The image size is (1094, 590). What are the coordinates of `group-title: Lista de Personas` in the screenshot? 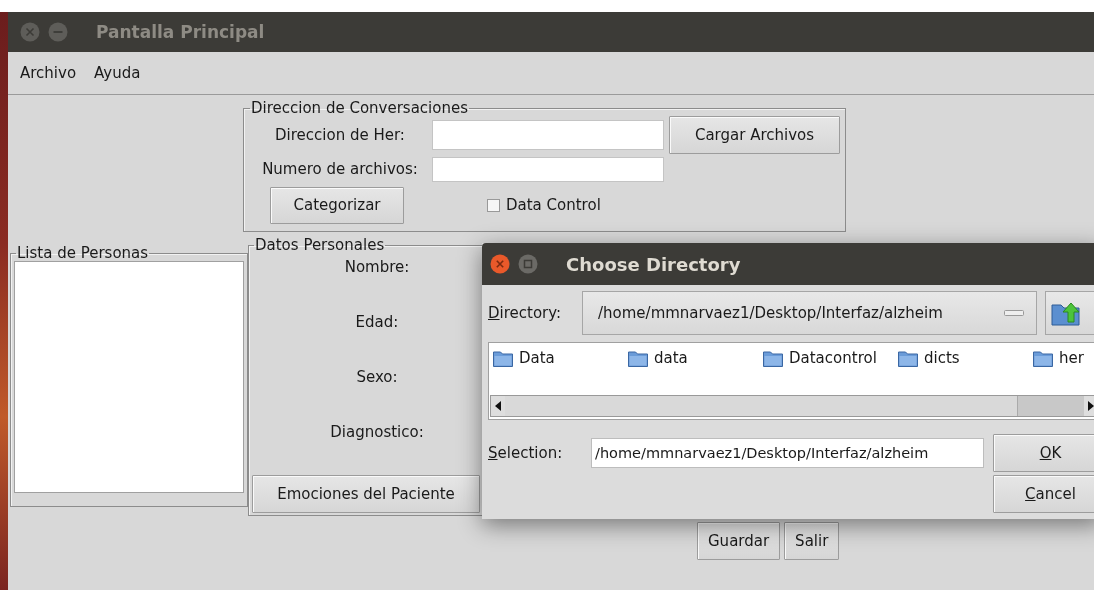 It's located at (83, 253).